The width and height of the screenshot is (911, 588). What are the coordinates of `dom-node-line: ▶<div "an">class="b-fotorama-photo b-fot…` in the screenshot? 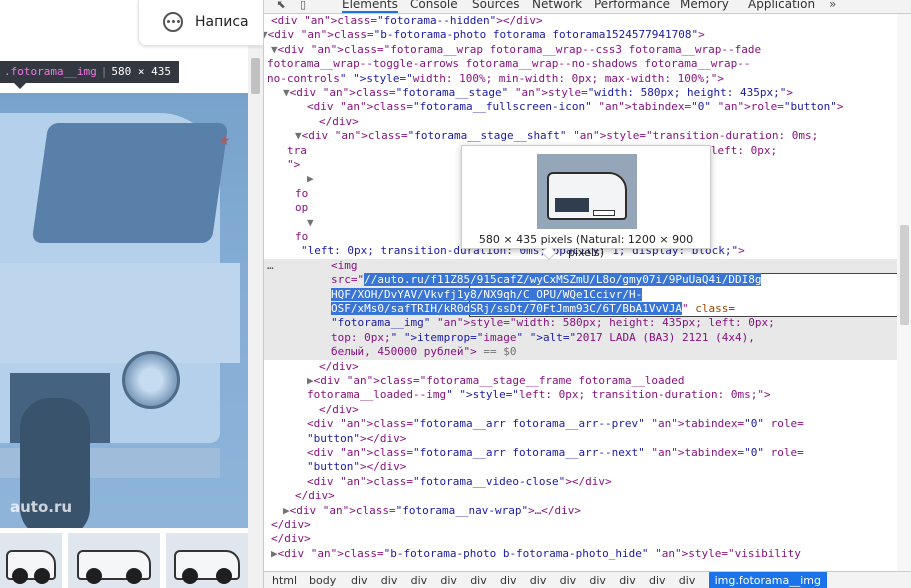 It's located at (536, 554).